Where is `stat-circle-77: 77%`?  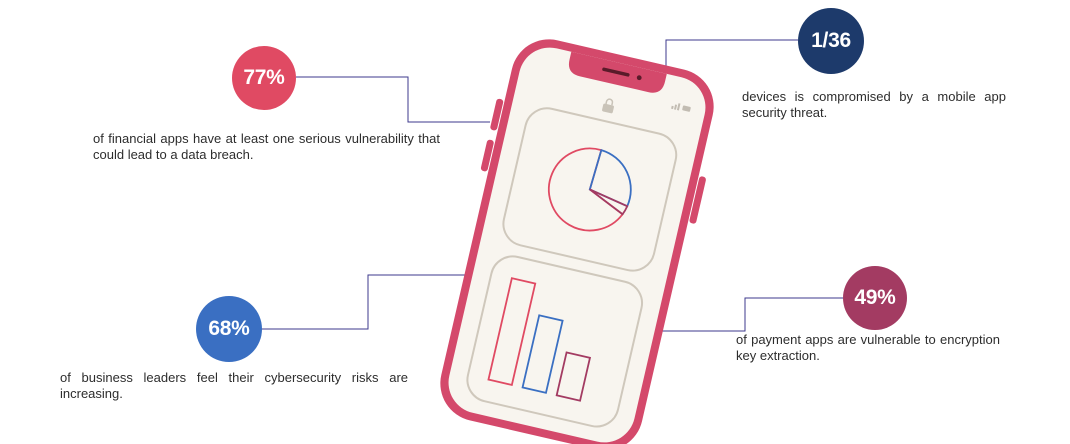
stat-circle-77: 77% is located at coordinates (264, 78).